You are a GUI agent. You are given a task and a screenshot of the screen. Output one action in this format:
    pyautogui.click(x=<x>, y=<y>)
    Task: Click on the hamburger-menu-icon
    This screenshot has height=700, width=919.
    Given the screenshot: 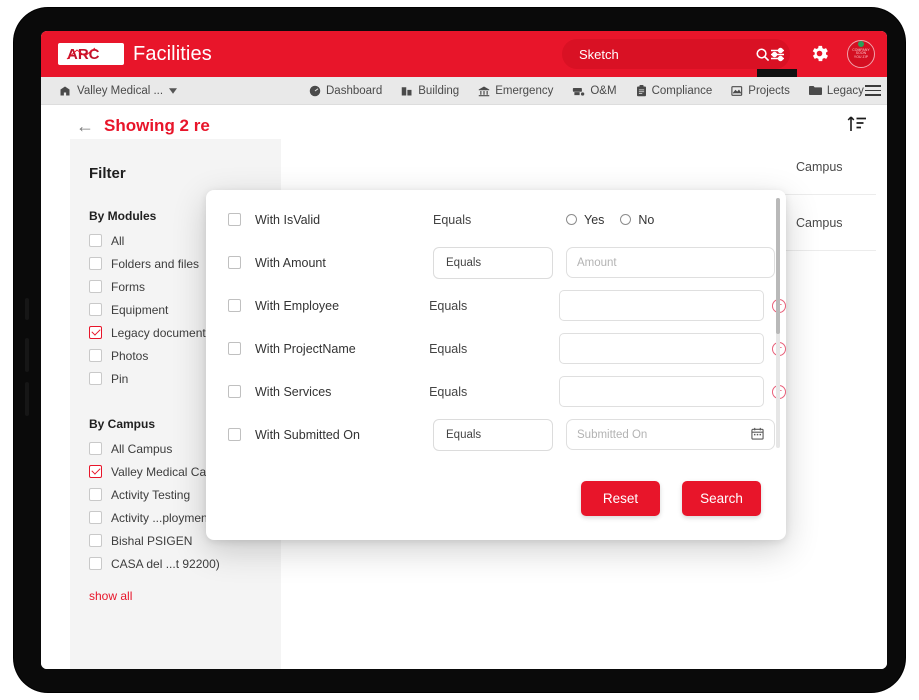 What is the action you would take?
    pyautogui.click(x=873, y=90)
    